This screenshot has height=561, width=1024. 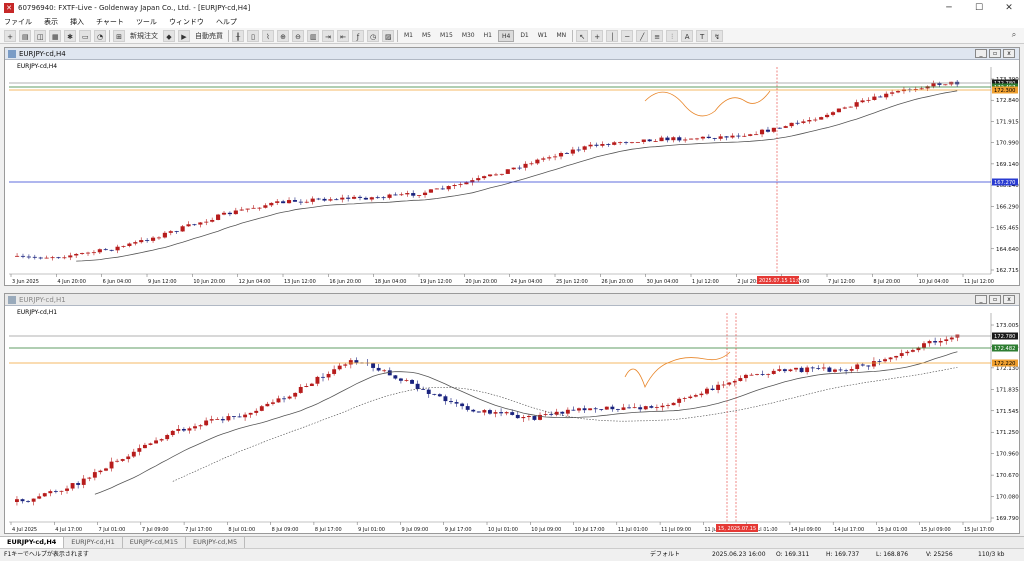 I want to click on timeframe-m5: M5, so click(x=426, y=36).